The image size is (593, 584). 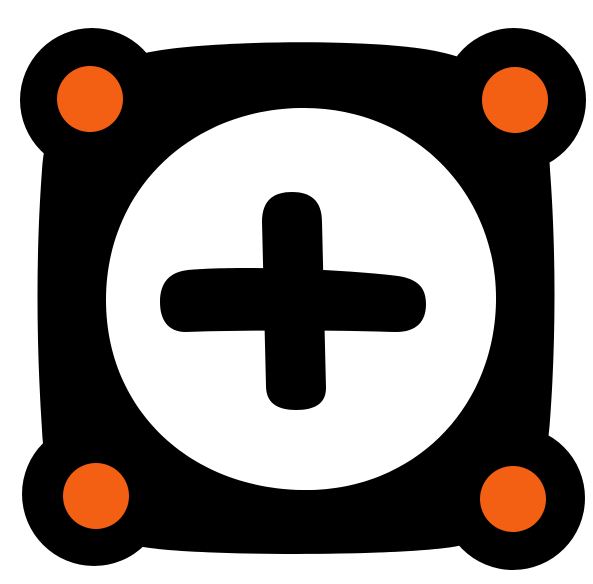 I want to click on orange-dot-top-left, so click(x=90, y=99).